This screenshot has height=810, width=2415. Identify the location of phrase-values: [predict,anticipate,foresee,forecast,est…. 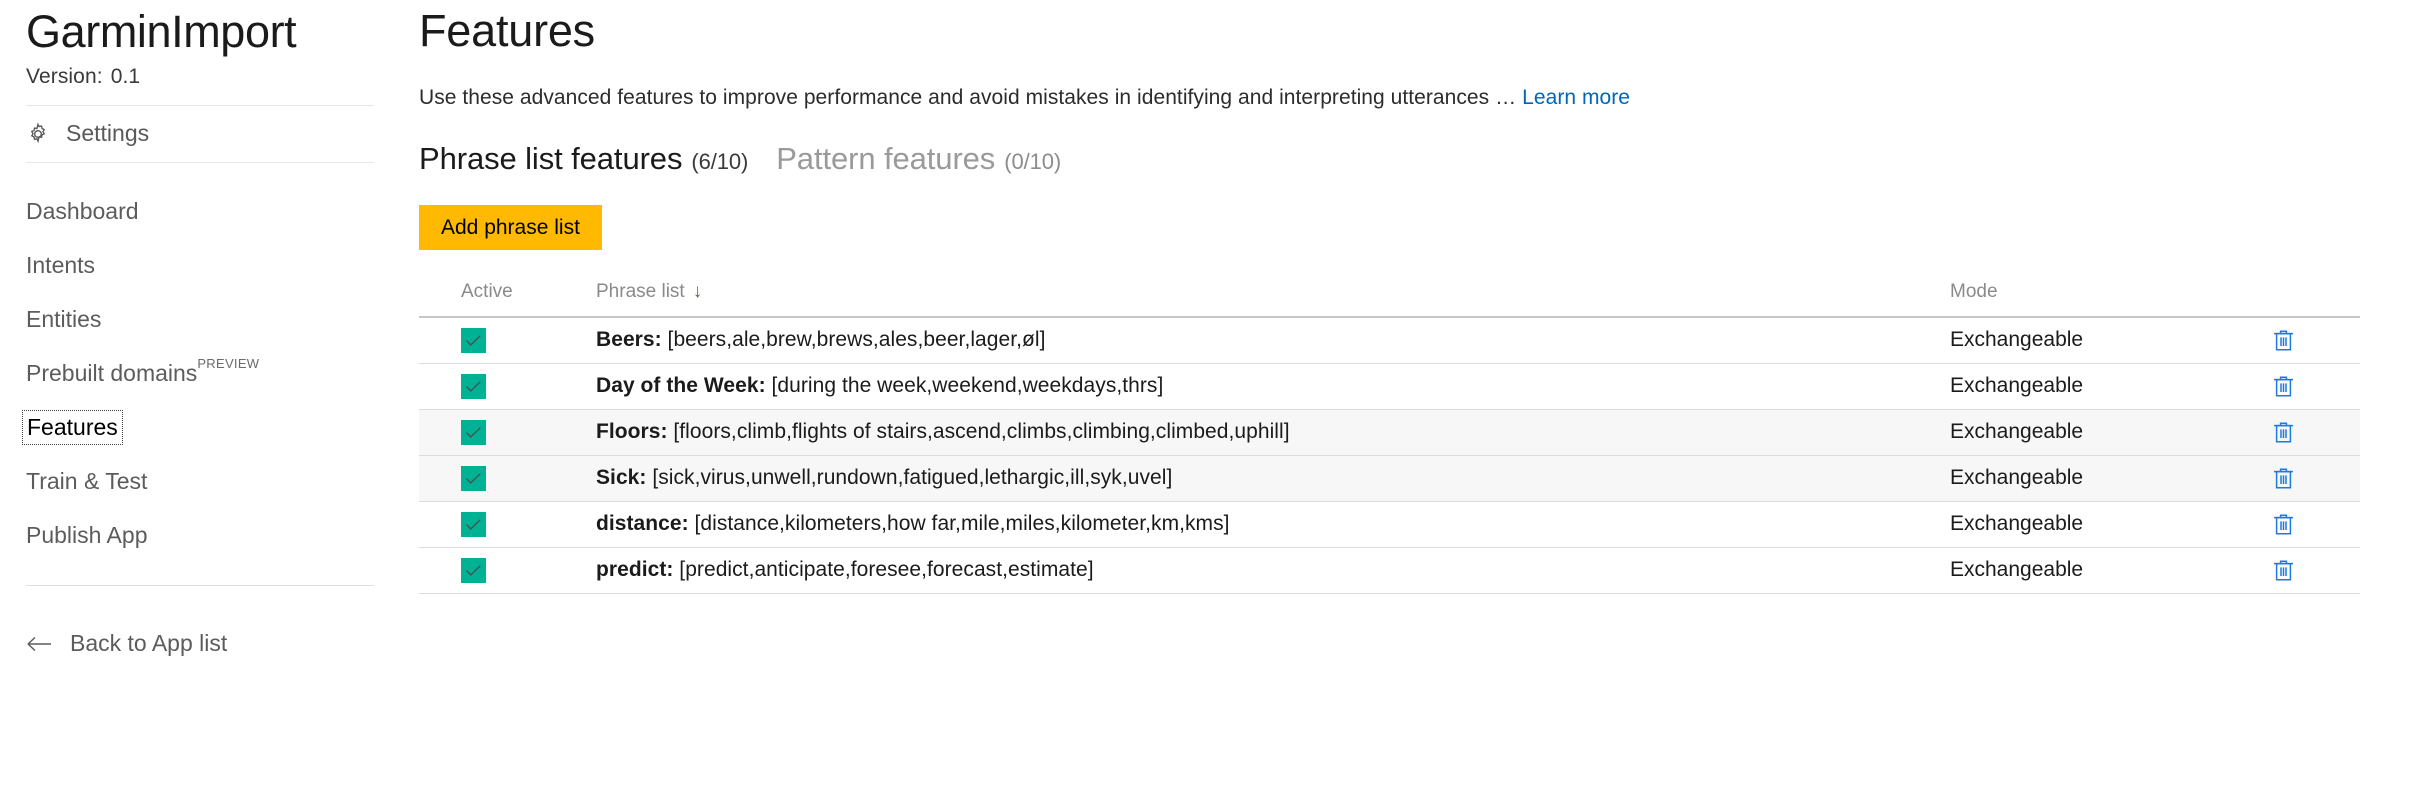
(883, 570).